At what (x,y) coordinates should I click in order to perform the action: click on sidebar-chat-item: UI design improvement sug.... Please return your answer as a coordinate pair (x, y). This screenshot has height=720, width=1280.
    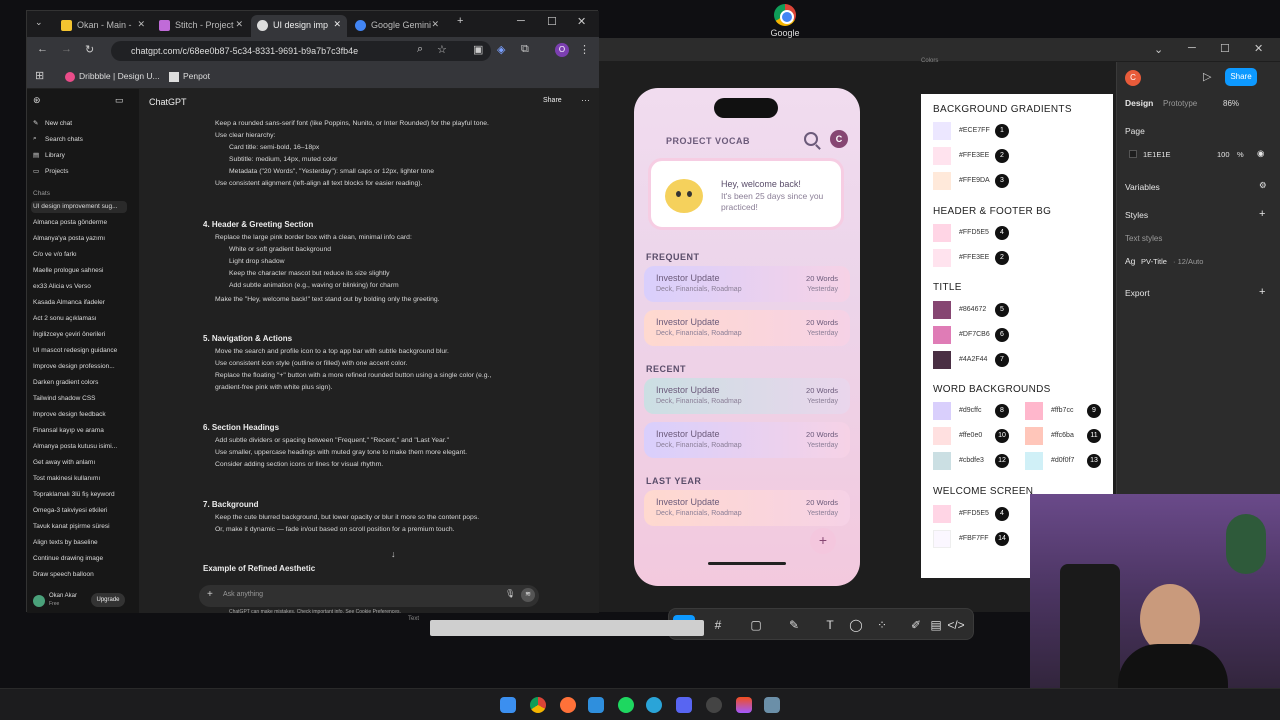
    Looking at the image, I should click on (75, 206).